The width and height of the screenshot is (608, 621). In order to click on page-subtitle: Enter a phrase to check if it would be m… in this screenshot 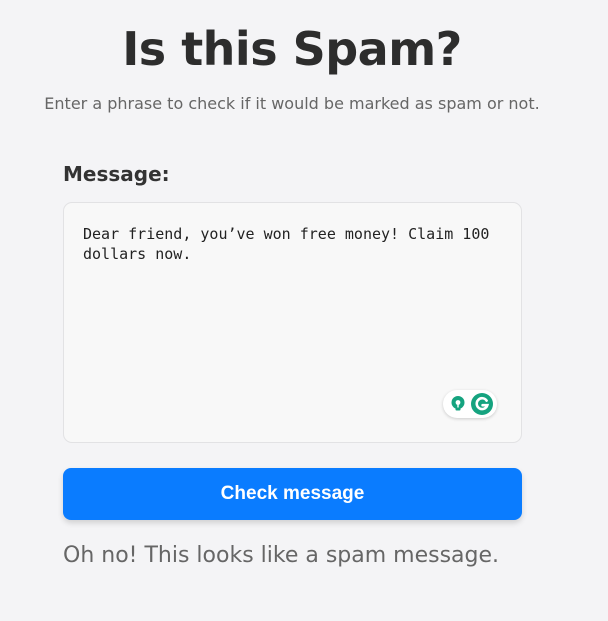, I will do `click(292, 103)`.